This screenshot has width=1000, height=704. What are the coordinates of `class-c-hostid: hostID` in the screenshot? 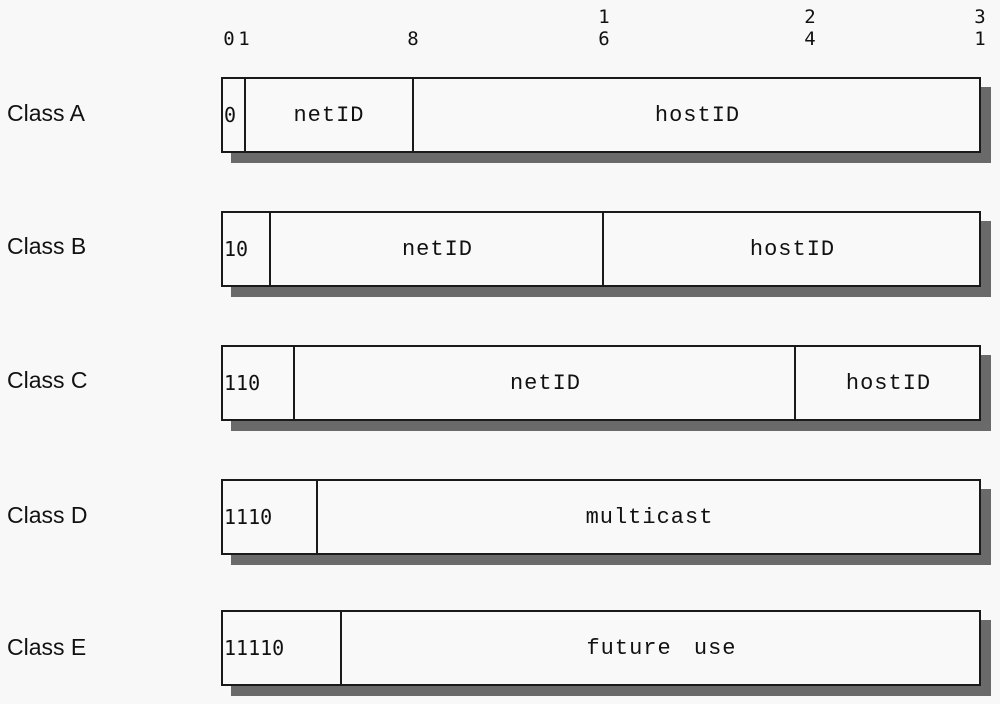 It's located at (887, 383).